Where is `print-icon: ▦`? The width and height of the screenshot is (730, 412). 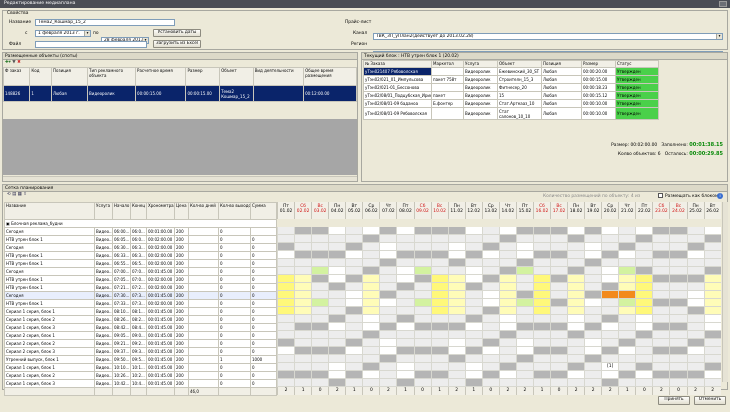
print-icon: ▦ is located at coordinates (20, 194).